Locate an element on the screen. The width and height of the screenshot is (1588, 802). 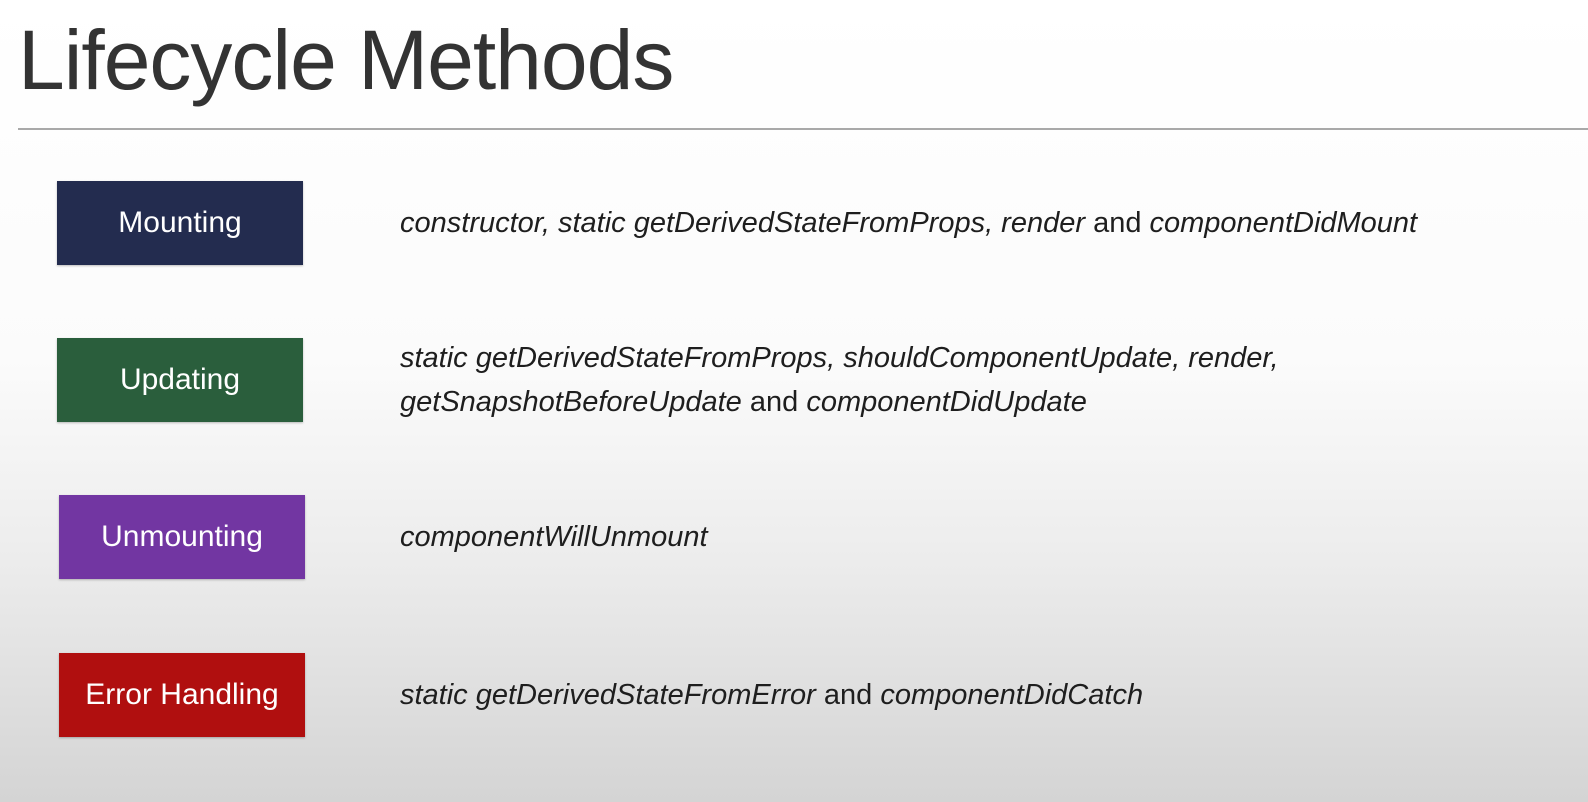
slide-title: Lifecycle Methods is located at coordinates (346, 60).